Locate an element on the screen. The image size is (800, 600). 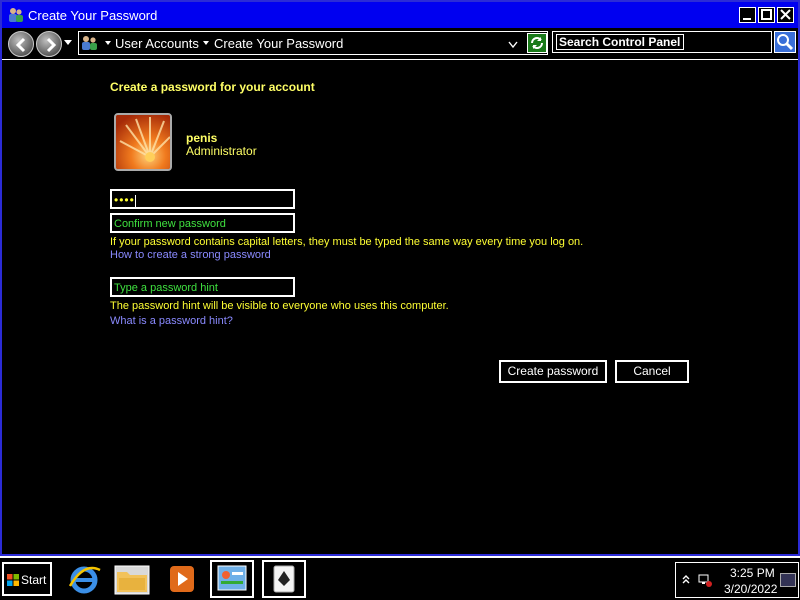
strong-password-link: How to create a strong password is located at coordinates (190, 255).